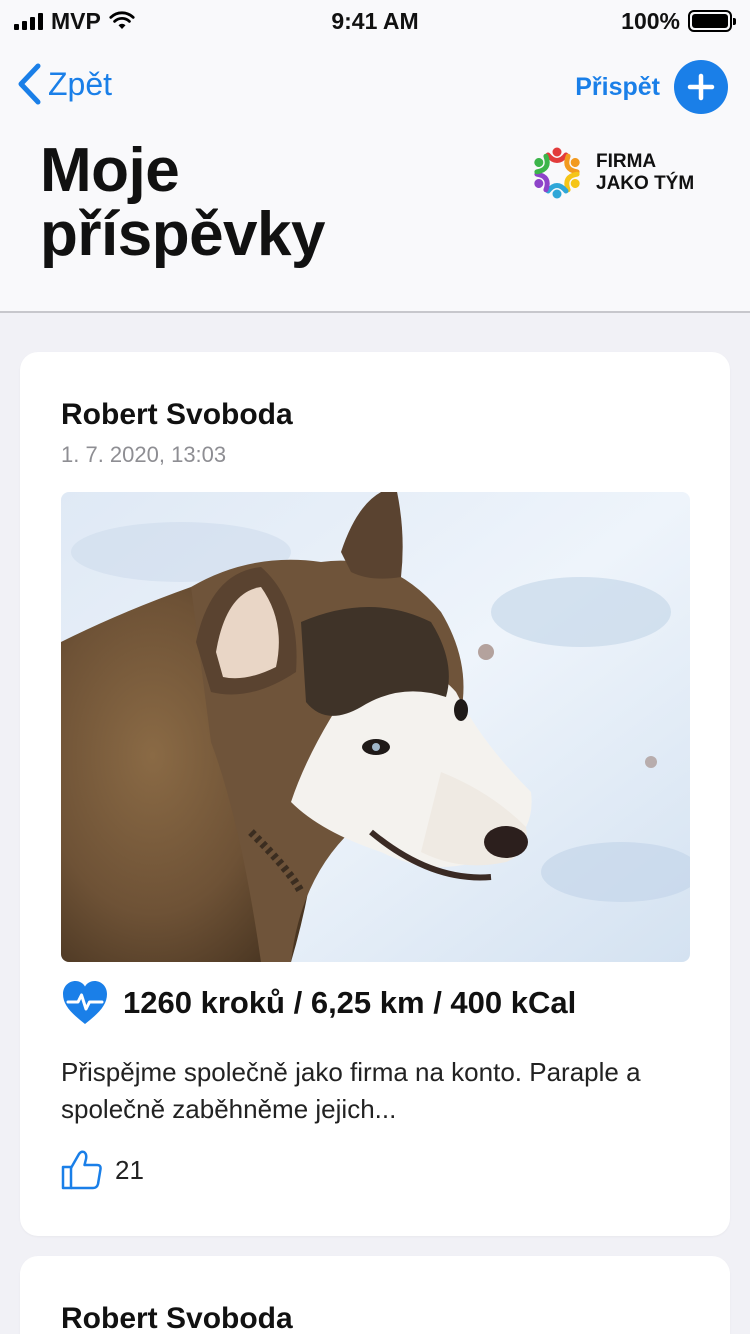 The height and width of the screenshot is (1334, 750). I want to click on post-card: Robert Svoboda, so click(375, 1295).